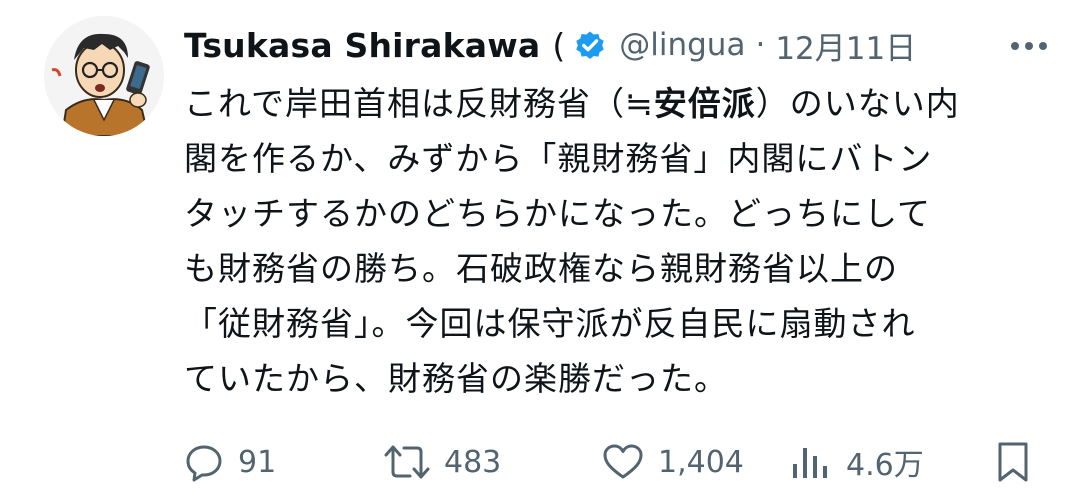 This screenshot has width=1079, height=503. What do you see at coordinates (559, 45) in the screenshot?
I see `author-name-suffix: (` at bounding box center [559, 45].